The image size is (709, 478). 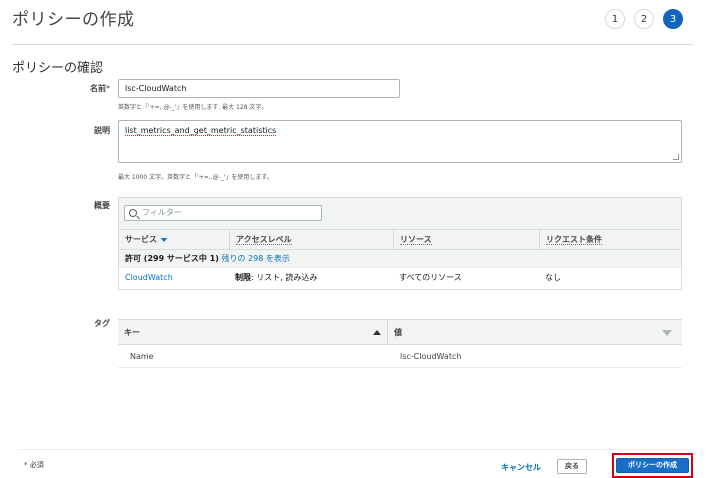 I want to click on tag-value-cell: lsc-CloudWatch, so click(x=431, y=356).